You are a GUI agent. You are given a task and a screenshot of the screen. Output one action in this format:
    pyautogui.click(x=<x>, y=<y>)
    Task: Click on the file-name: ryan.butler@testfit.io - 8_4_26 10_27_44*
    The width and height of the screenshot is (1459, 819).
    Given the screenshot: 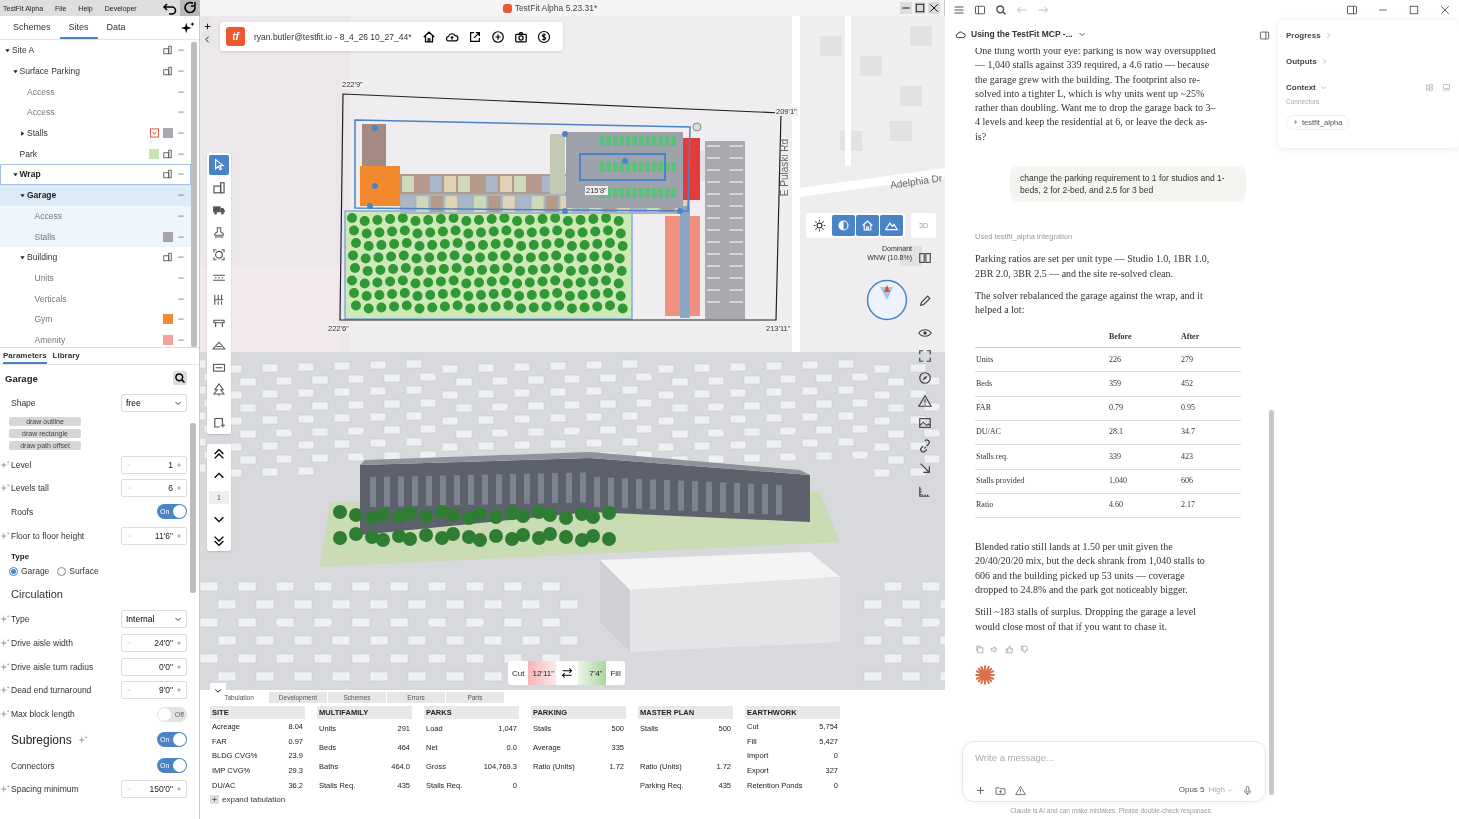 What is the action you would take?
    pyautogui.click(x=333, y=36)
    